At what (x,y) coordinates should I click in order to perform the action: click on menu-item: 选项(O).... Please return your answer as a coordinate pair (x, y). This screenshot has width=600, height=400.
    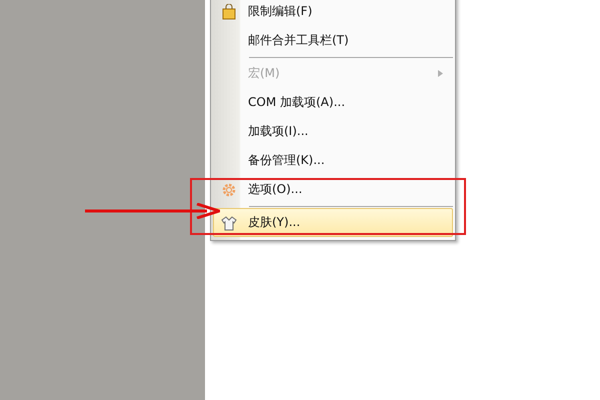
    Looking at the image, I should click on (333, 189).